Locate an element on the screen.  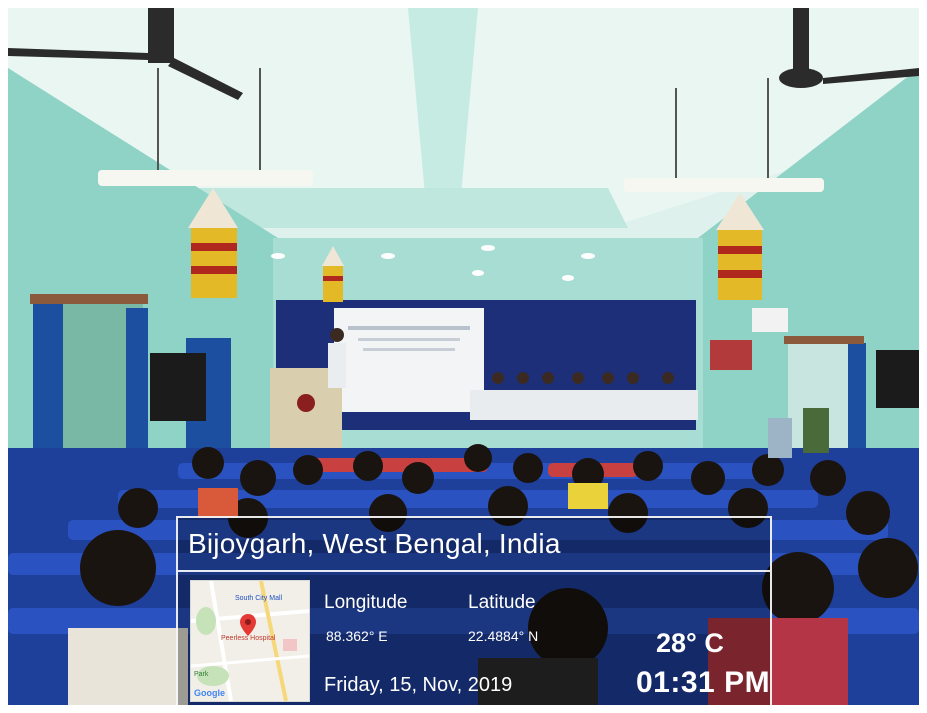
map-google-logo: Google is located at coordinates (209, 693).